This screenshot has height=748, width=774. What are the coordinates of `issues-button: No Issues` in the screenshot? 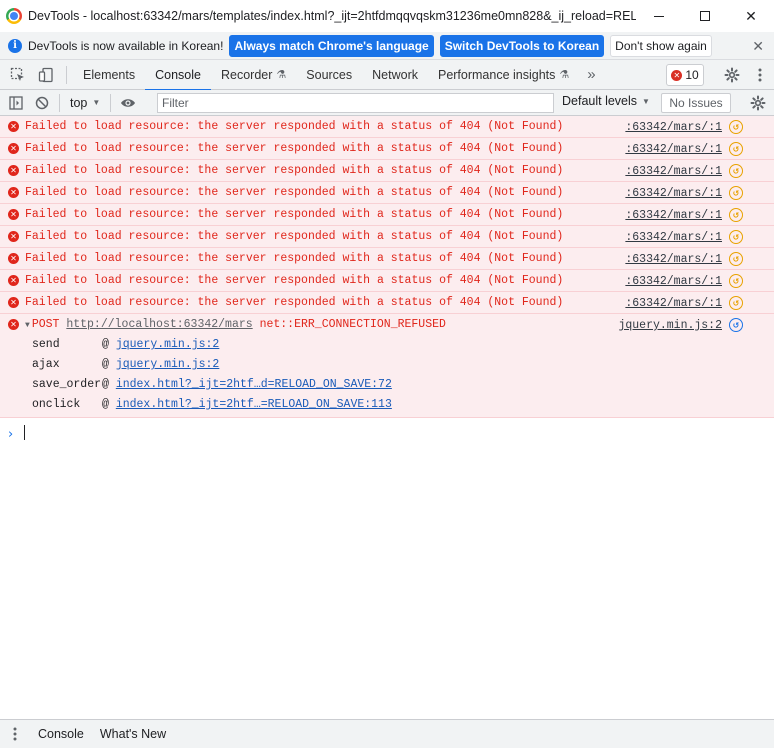 It's located at (696, 103).